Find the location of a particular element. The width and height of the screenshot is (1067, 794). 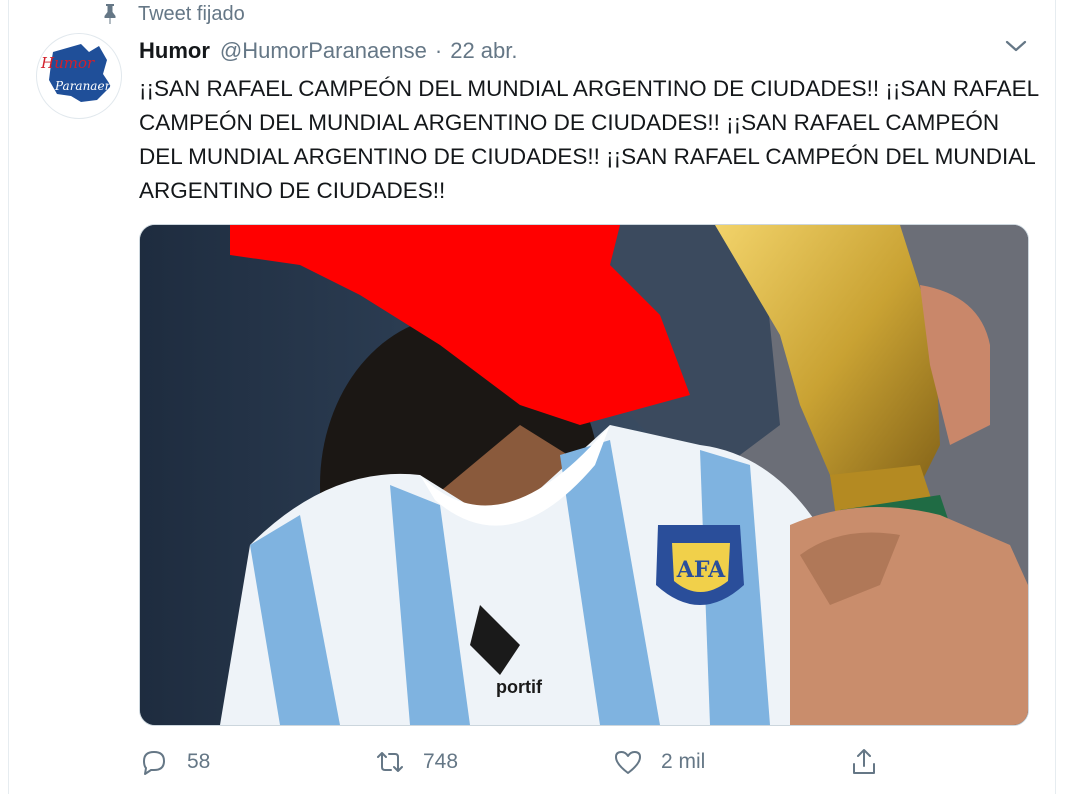

reply-count: 58 is located at coordinates (199, 761).